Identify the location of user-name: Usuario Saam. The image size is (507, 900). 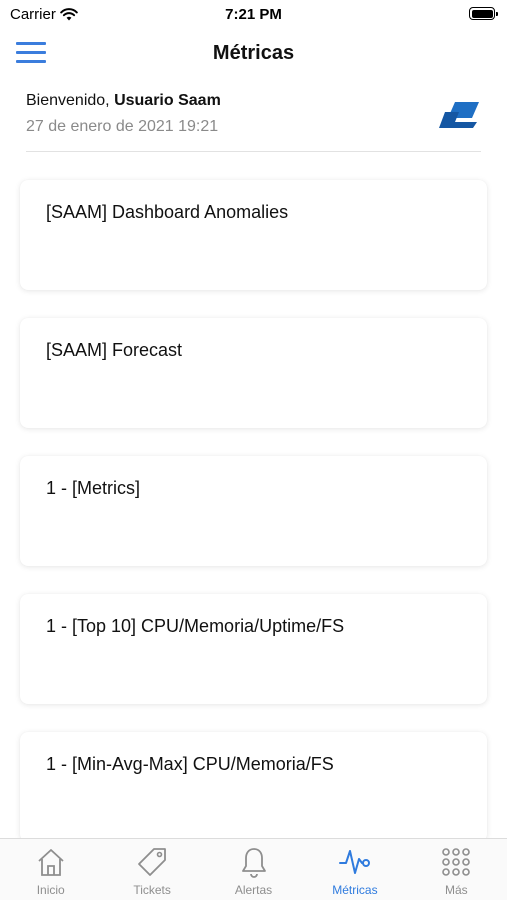
(167, 100).